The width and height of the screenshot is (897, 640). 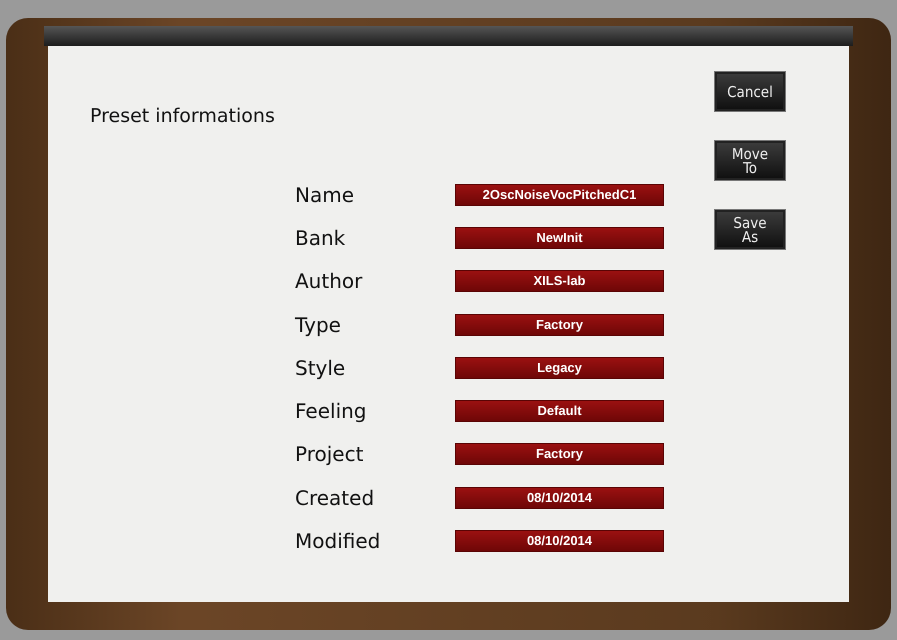 I want to click on value-field: Legacy, so click(x=559, y=368).